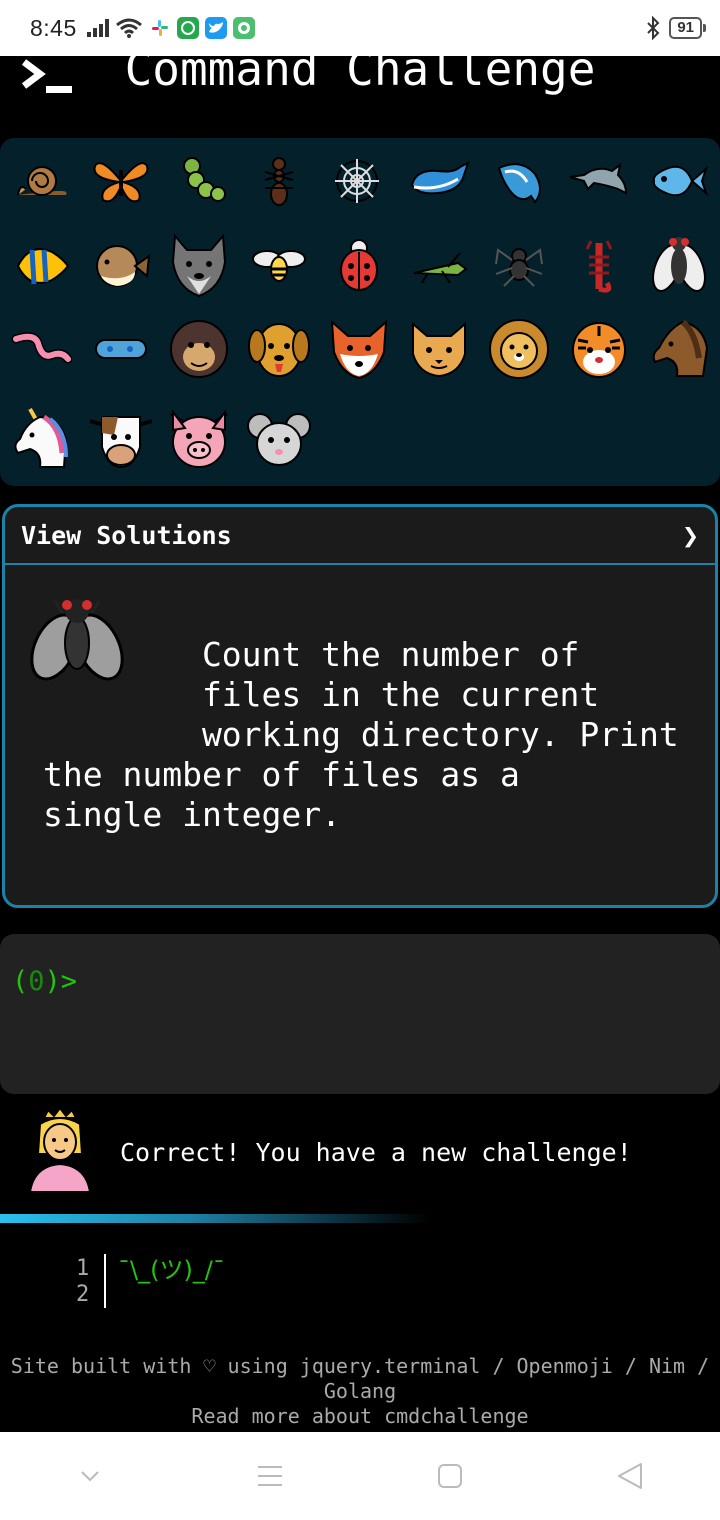 This screenshot has width=720, height=1520. Describe the element at coordinates (126, 535) in the screenshot. I see `view-solutions-label: View Solutions` at that location.